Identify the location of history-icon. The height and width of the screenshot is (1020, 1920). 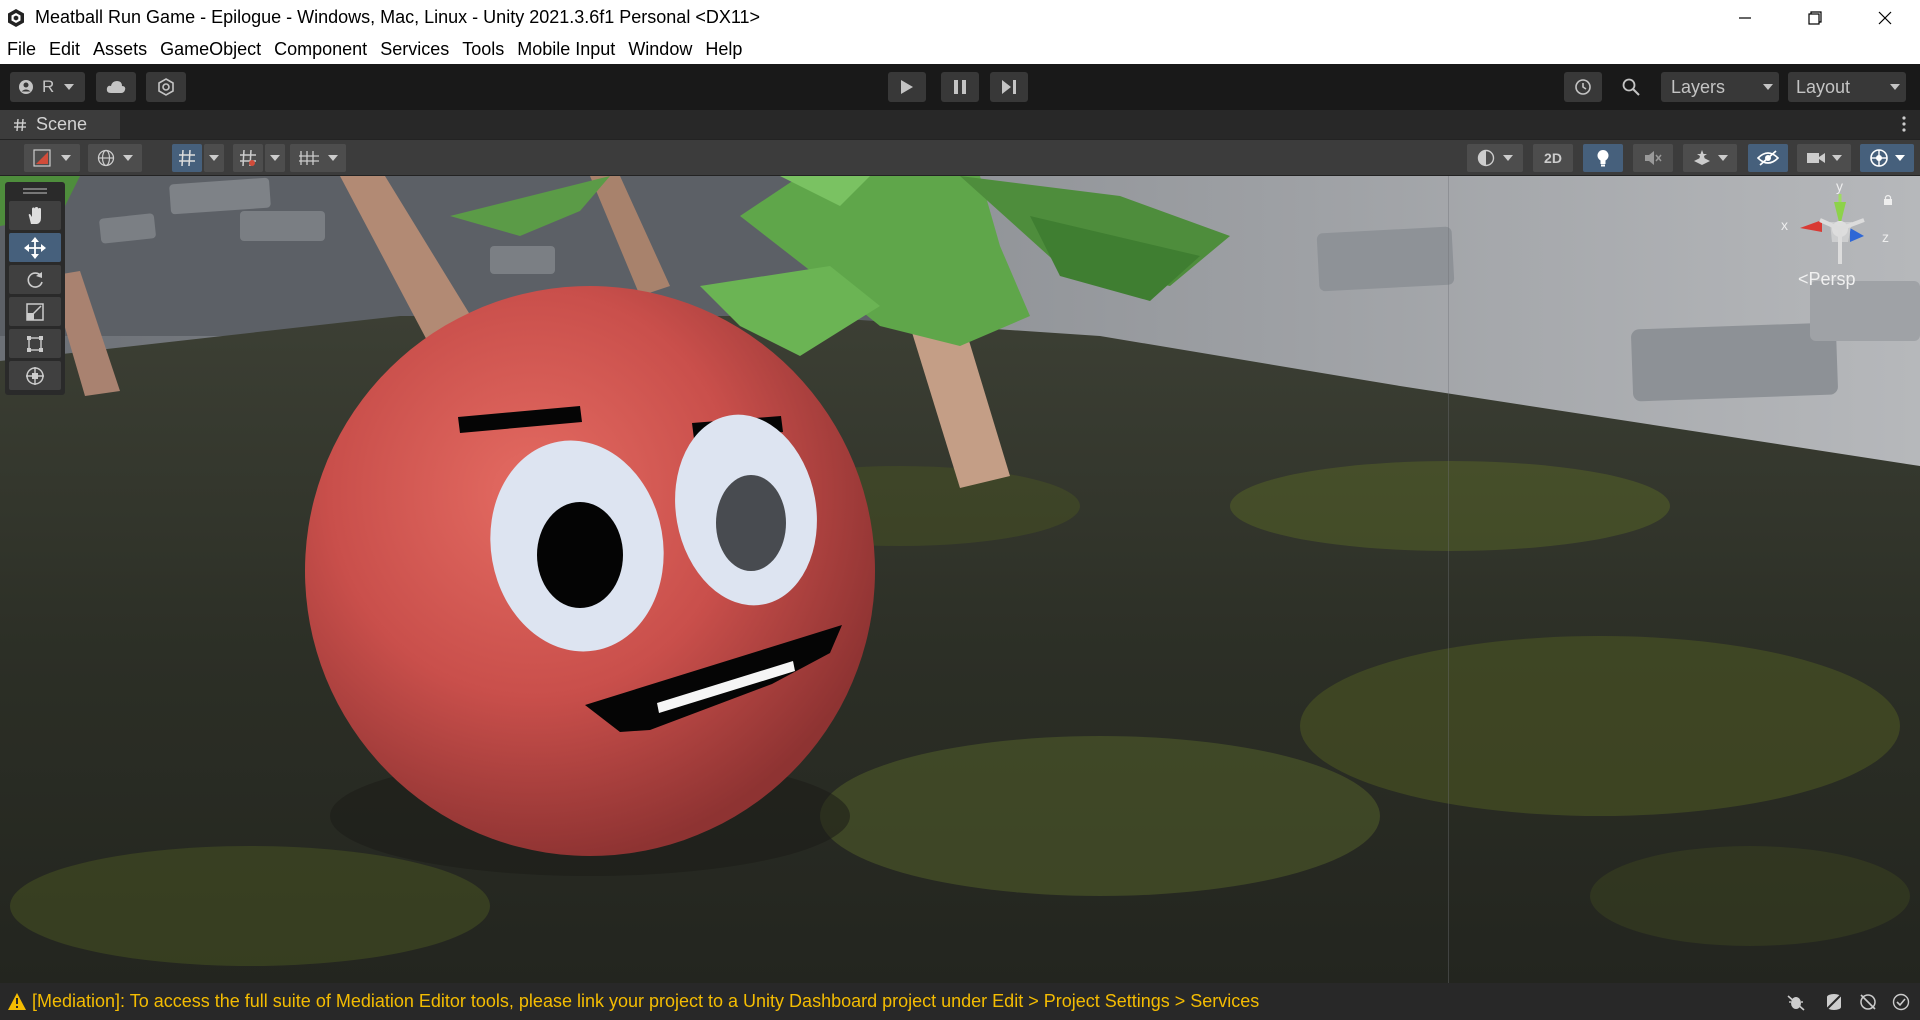
(1583, 87).